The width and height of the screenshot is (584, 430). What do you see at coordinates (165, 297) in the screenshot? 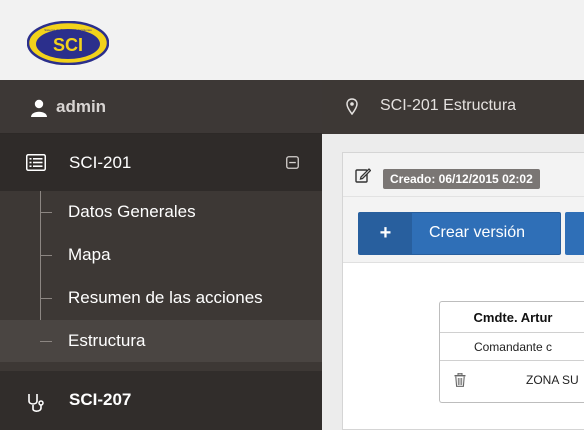
I see `sidebar-item-label: Resumen de las acciones` at bounding box center [165, 297].